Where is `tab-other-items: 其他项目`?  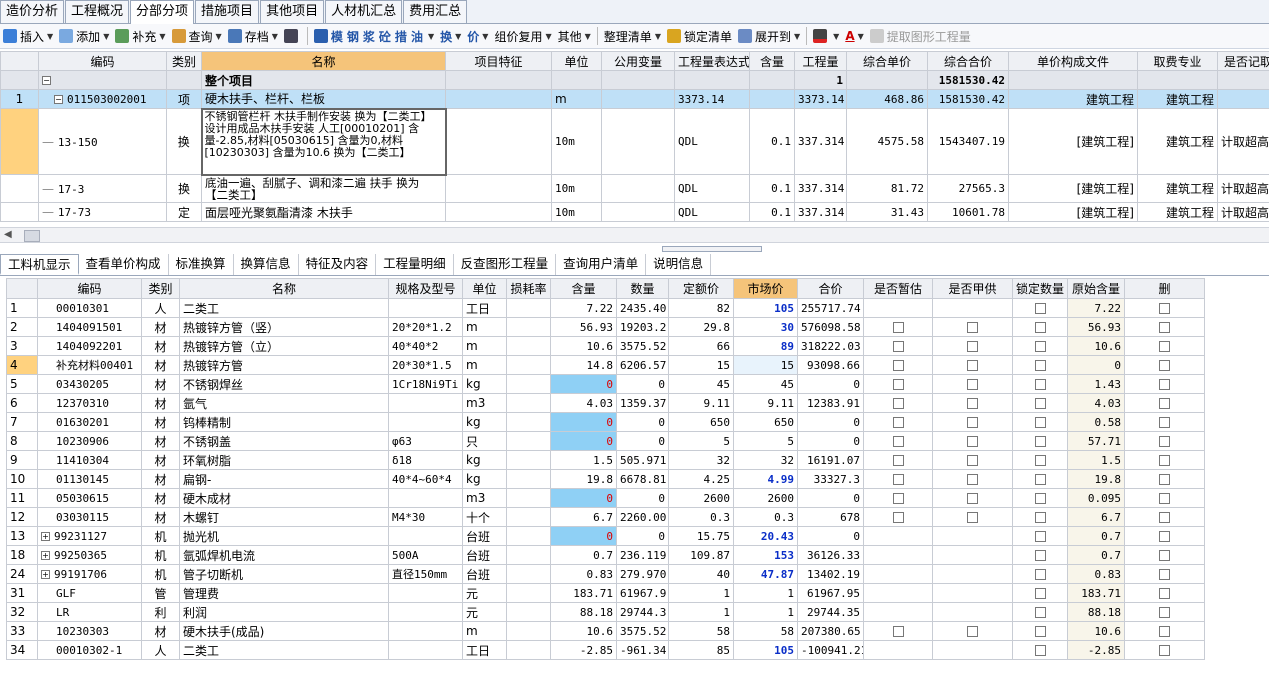
tab-other-items: 其他项目 is located at coordinates (292, 11).